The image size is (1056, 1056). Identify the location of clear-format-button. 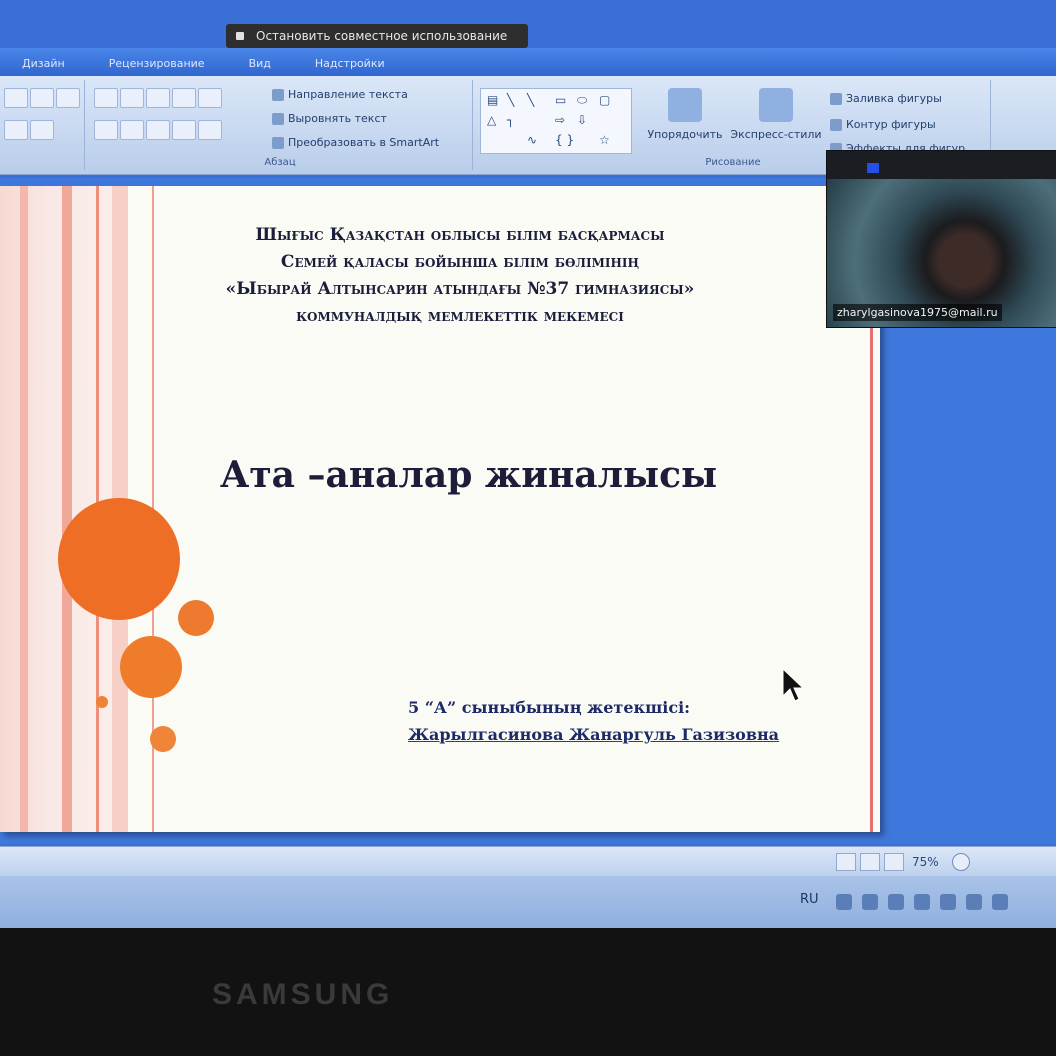
(68, 98).